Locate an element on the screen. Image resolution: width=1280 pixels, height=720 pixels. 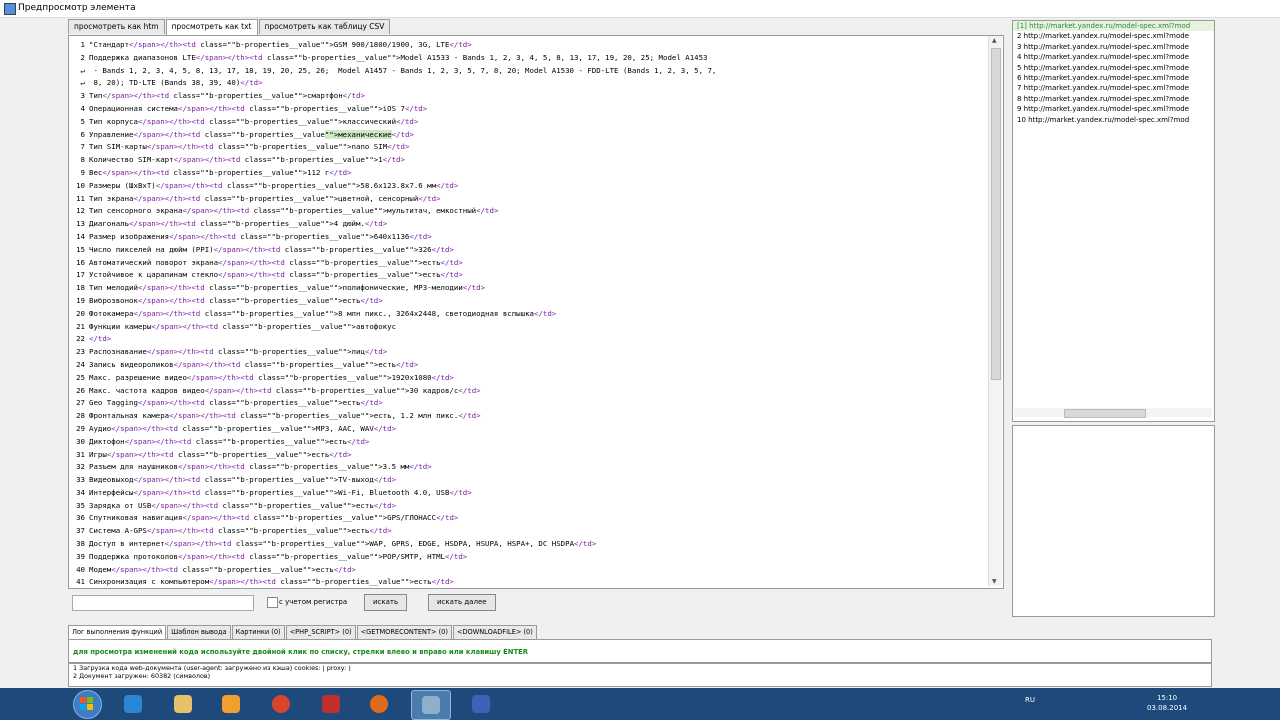
tab-view-csv: просмотреть как таблицу CSV is located at coordinates (324, 26).